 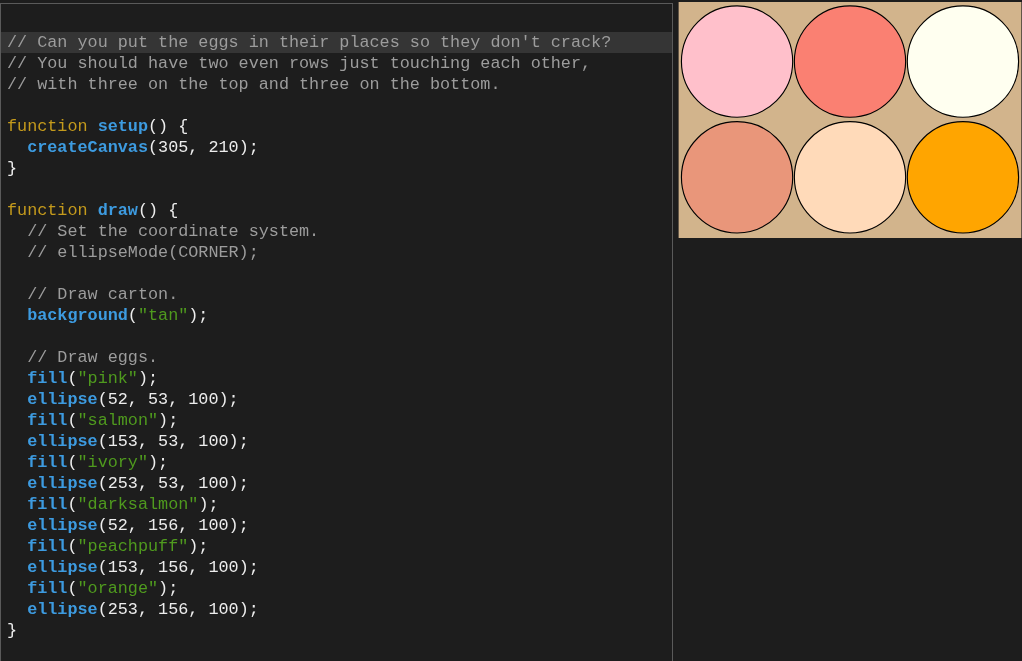 What do you see at coordinates (123, 504) in the screenshot?
I see `code-line: fill("darksalmon");` at bounding box center [123, 504].